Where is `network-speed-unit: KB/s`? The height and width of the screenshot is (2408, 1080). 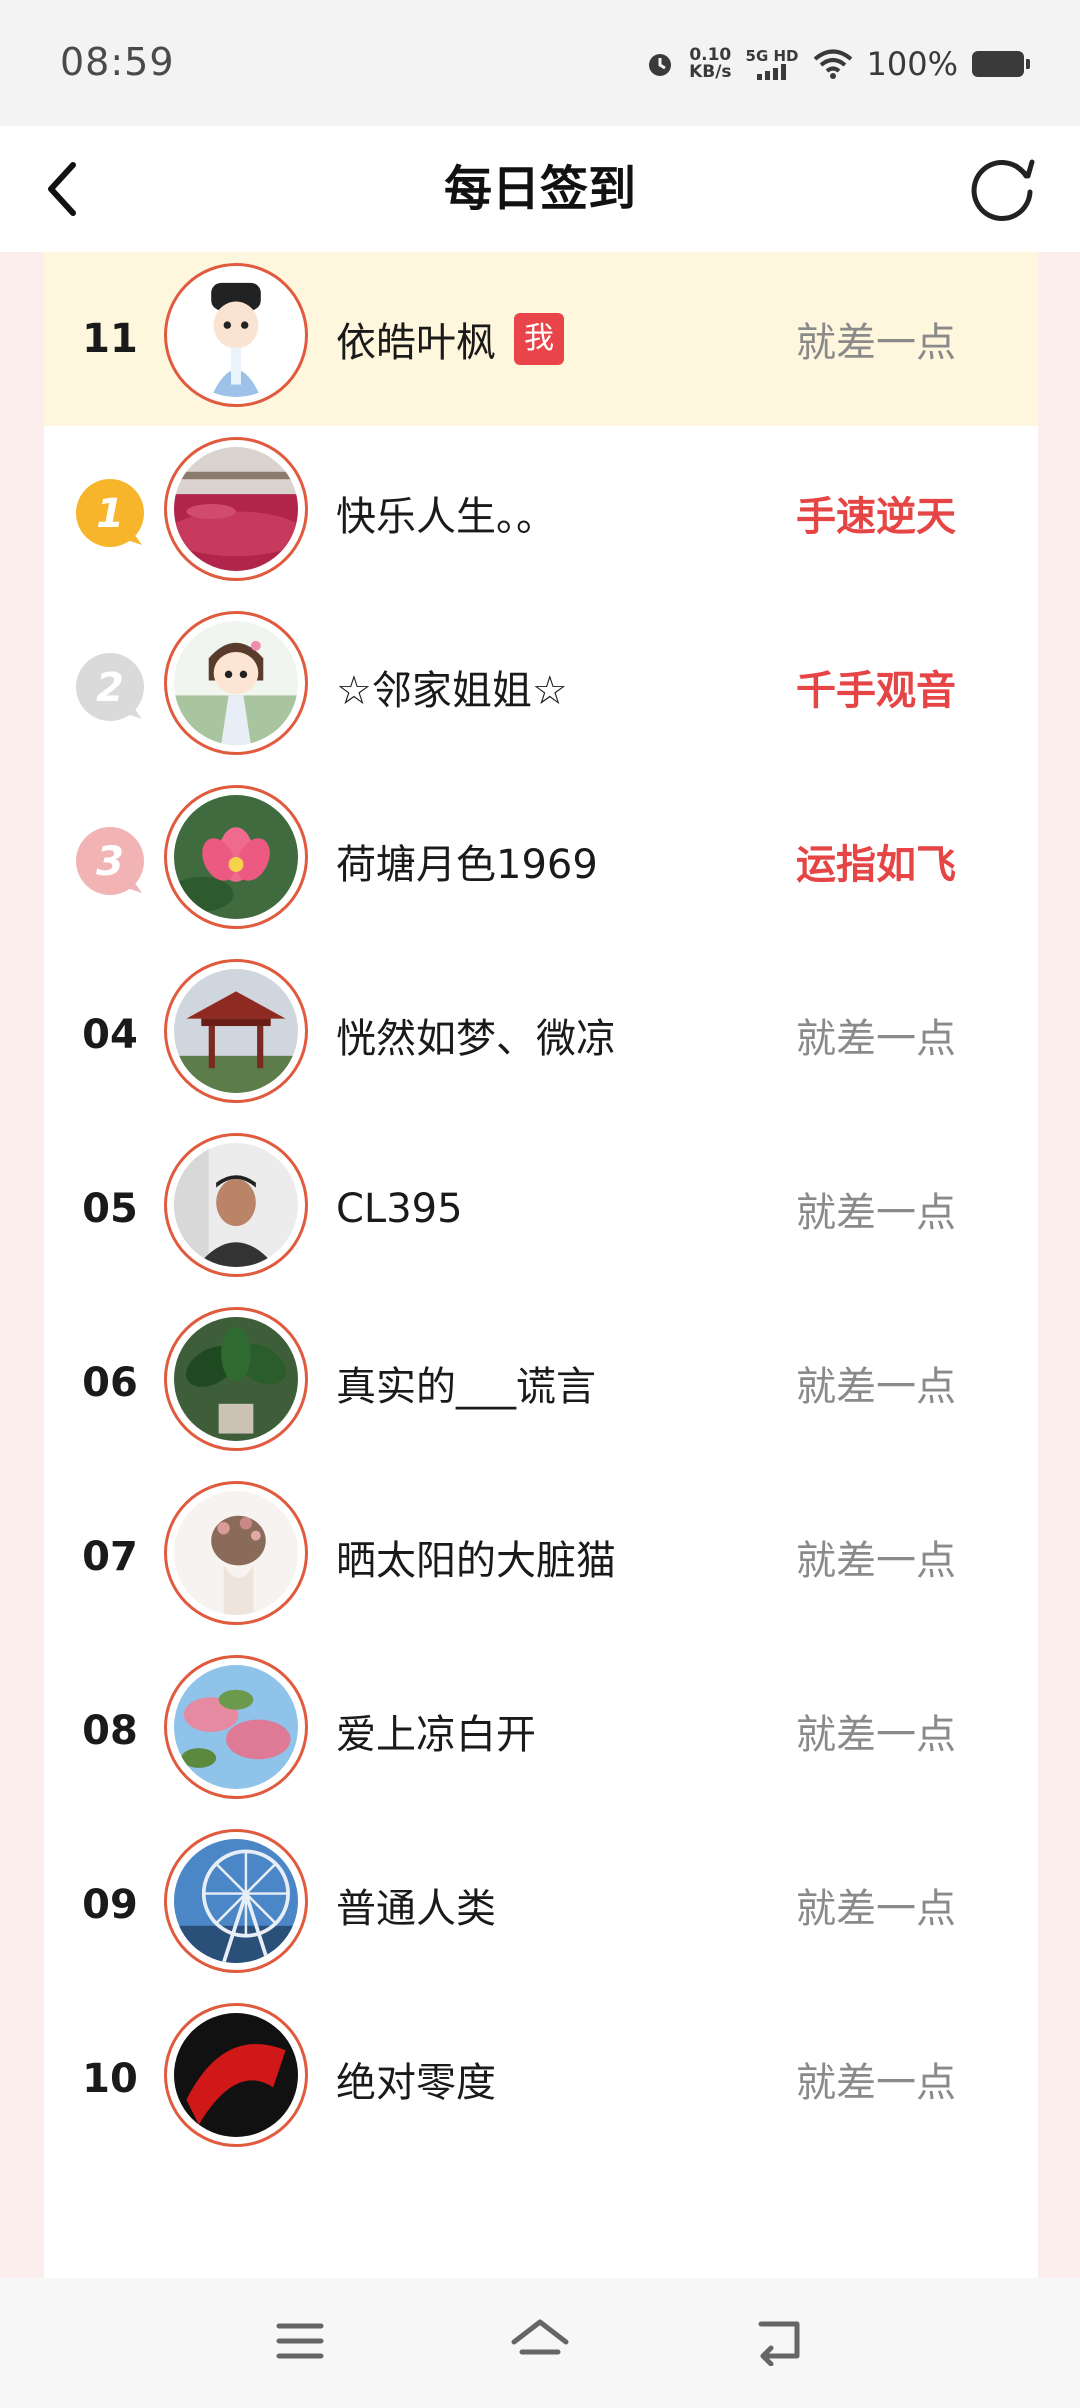
network-speed-unit: KB/s is located at coordinates (710, 72).